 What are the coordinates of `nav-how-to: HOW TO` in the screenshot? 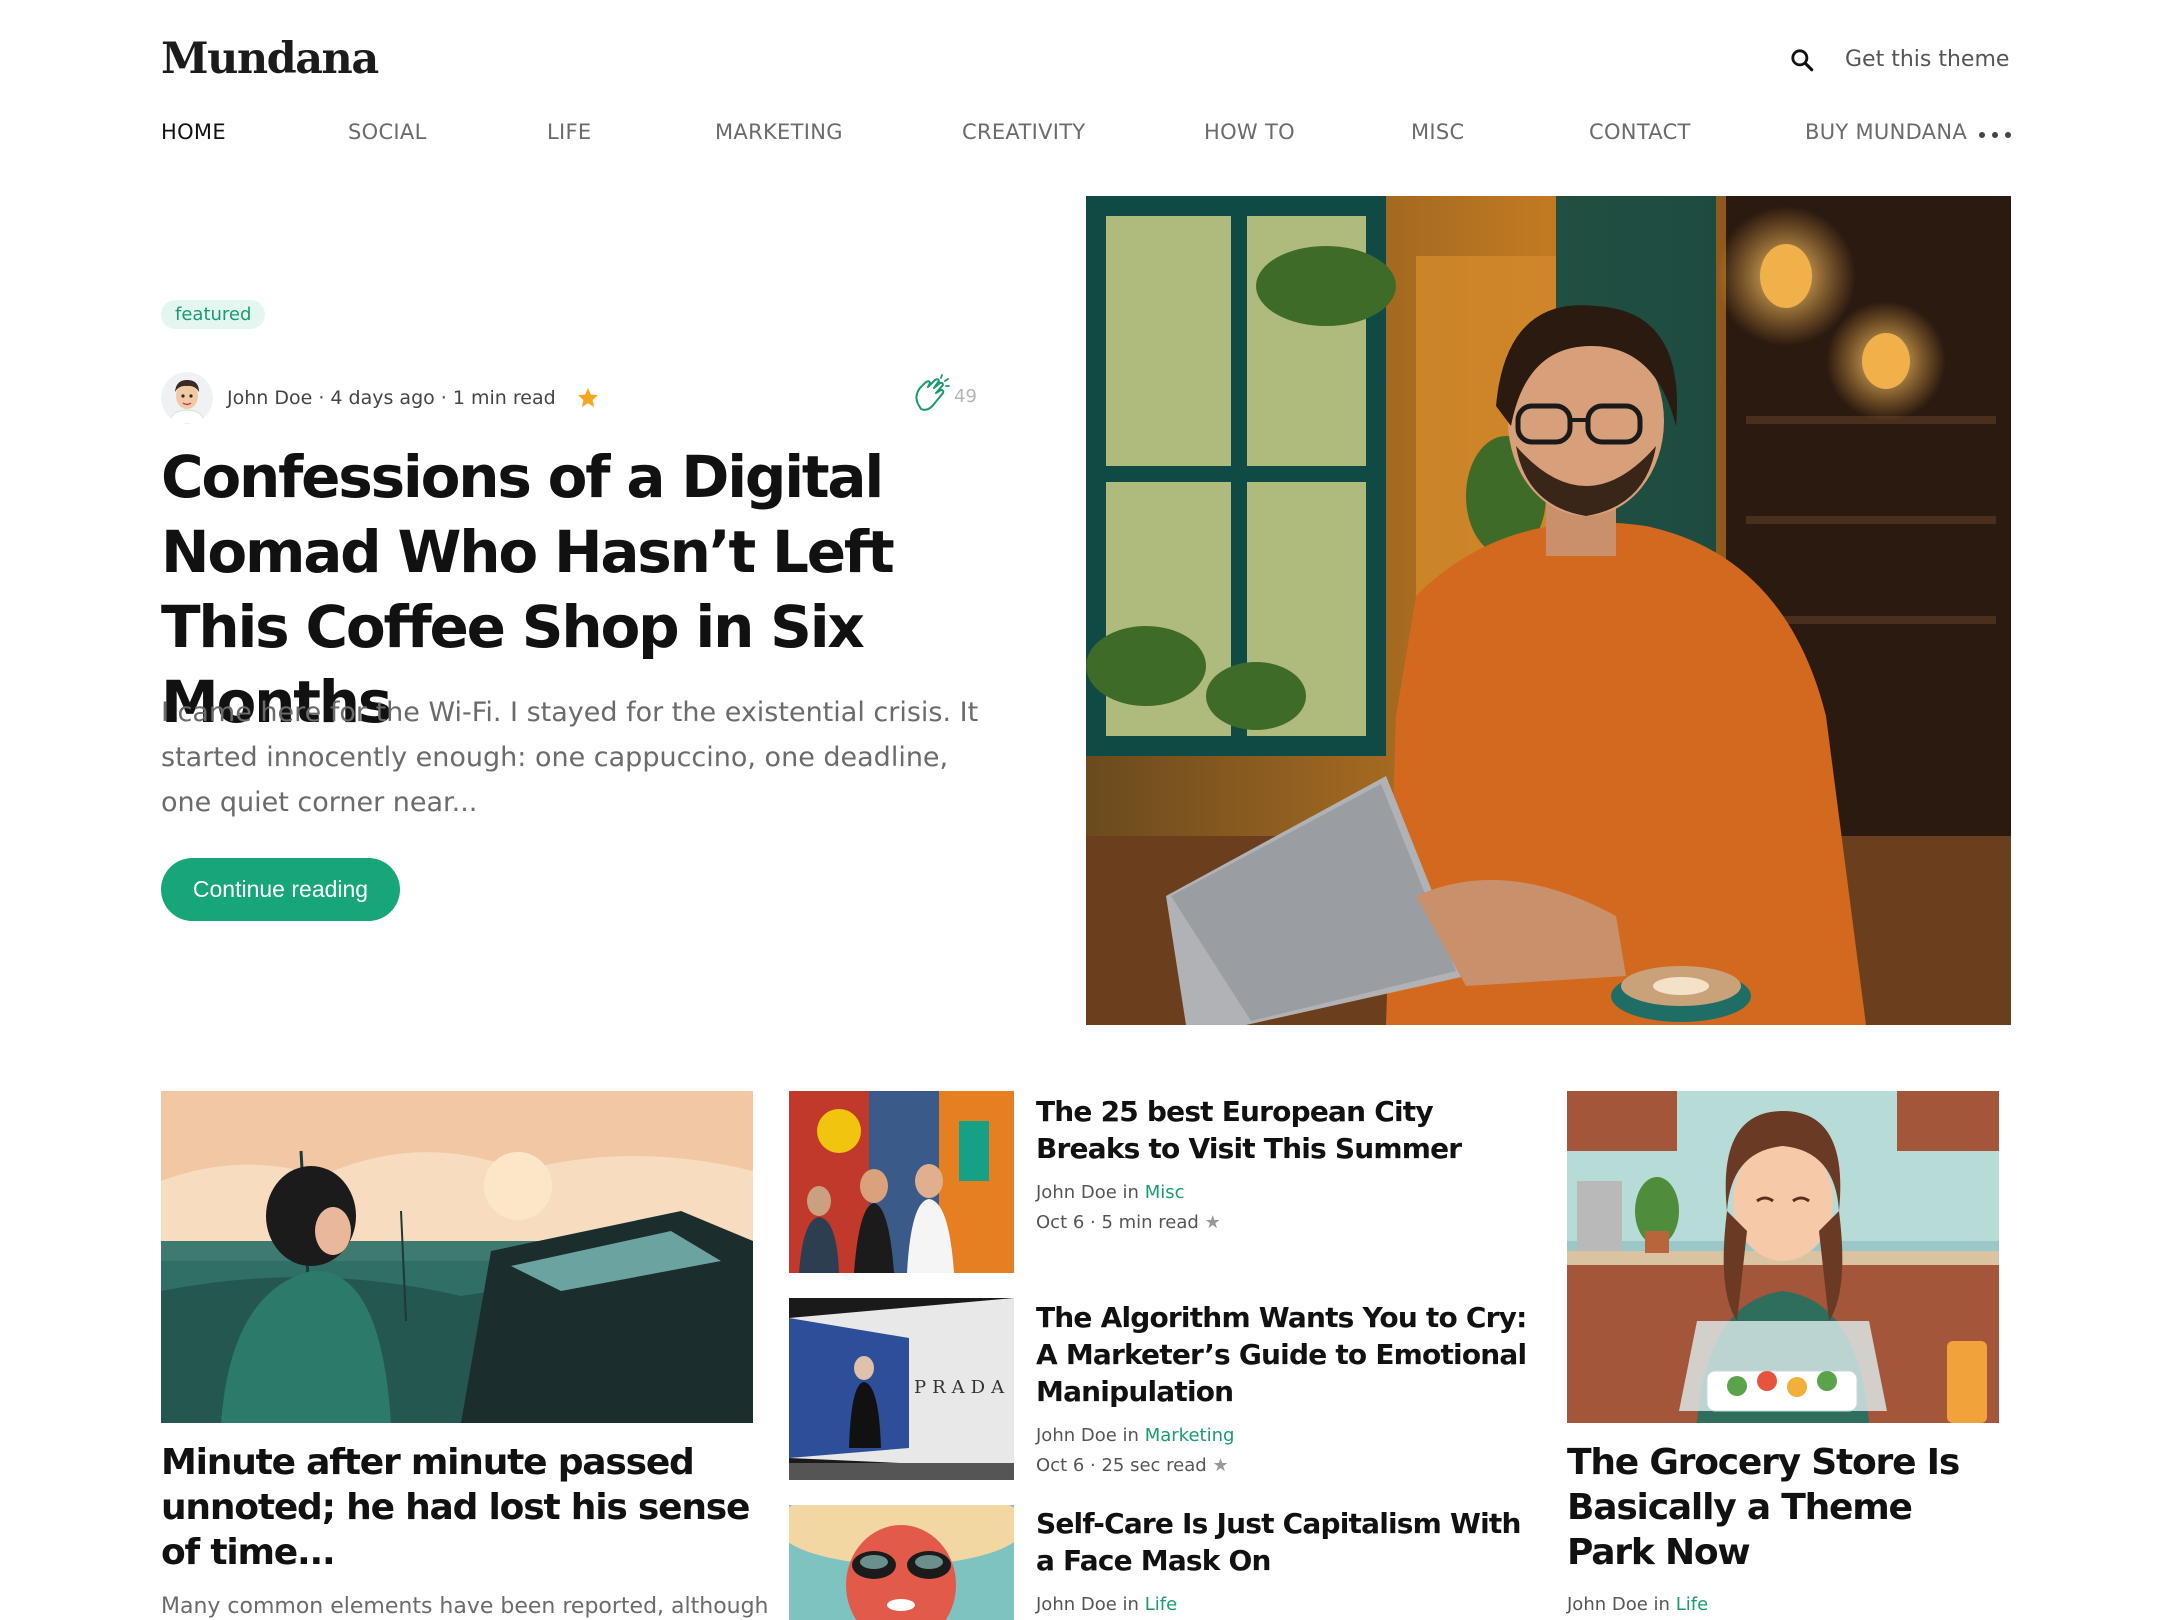 It's located at (1249, 132).